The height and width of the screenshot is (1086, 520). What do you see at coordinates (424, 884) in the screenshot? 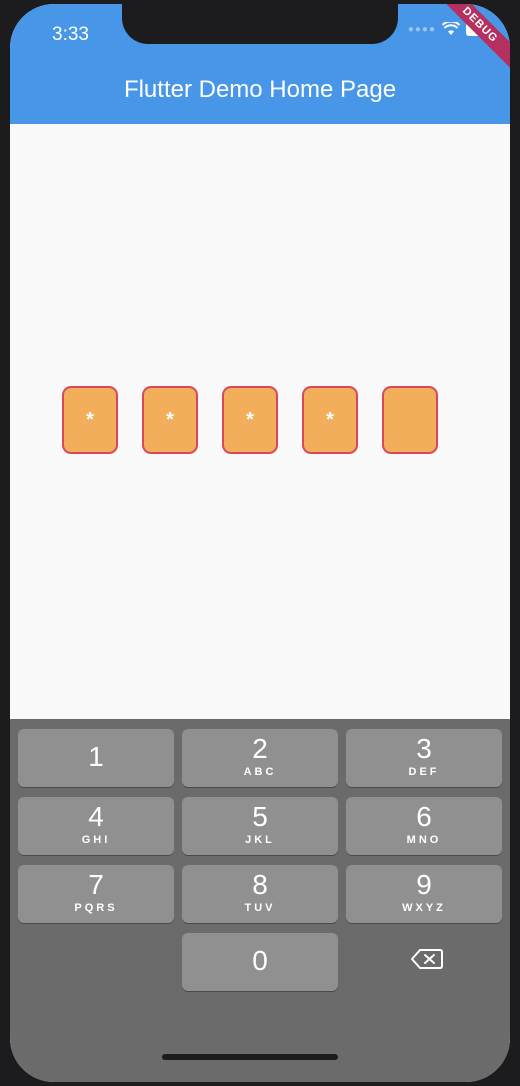
I see `key-number: 9` at bounding box center [424, 884].